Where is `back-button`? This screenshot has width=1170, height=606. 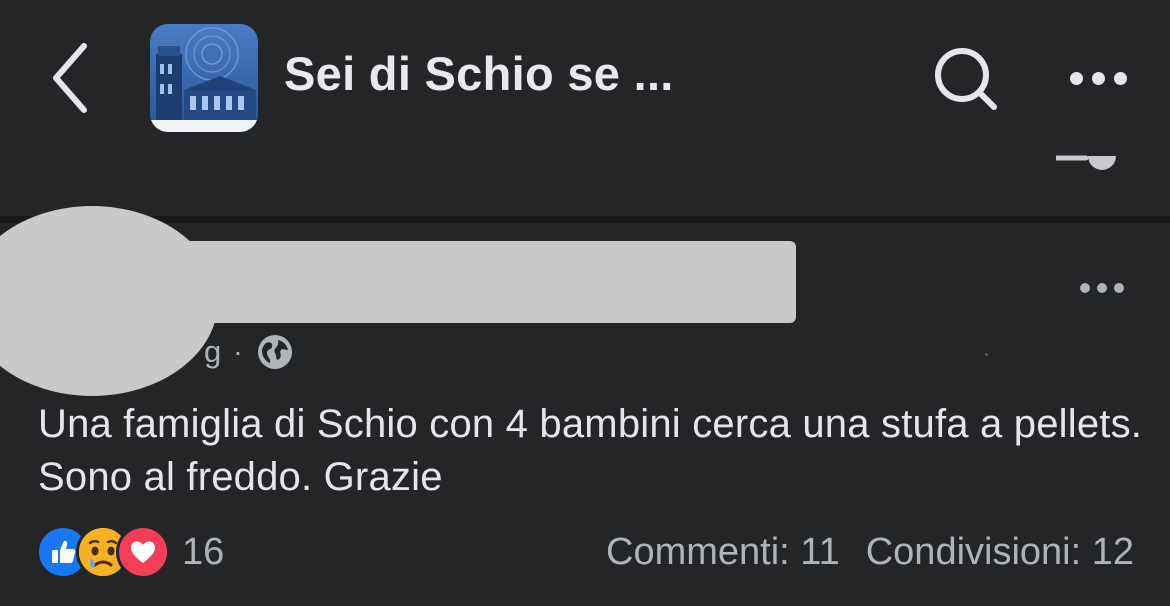
back-button is located at coordinates (70, 78).